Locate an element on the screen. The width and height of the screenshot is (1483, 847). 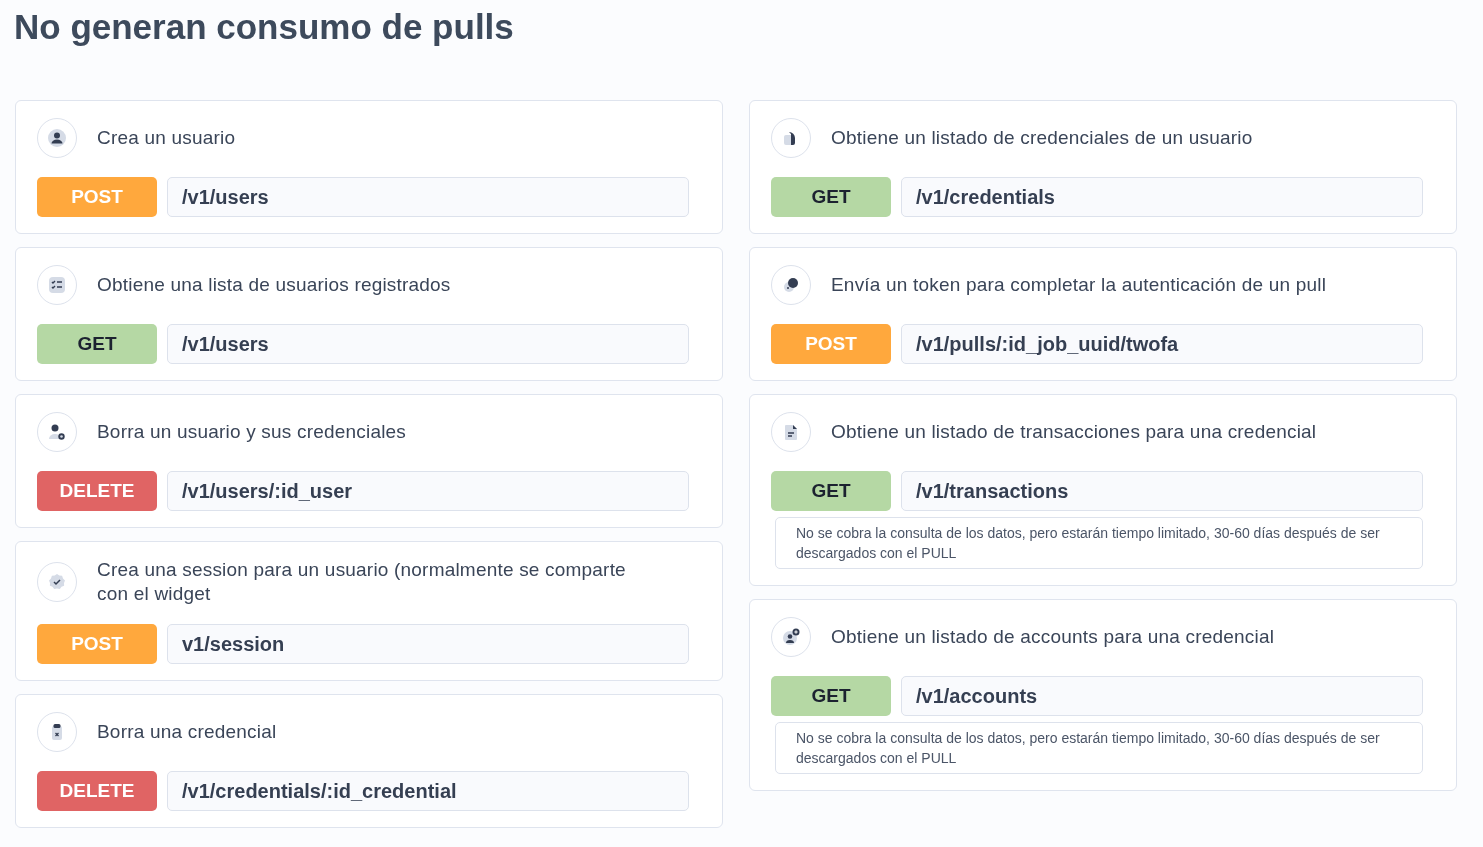
checklist-icon is located at coordinates (57, 285).